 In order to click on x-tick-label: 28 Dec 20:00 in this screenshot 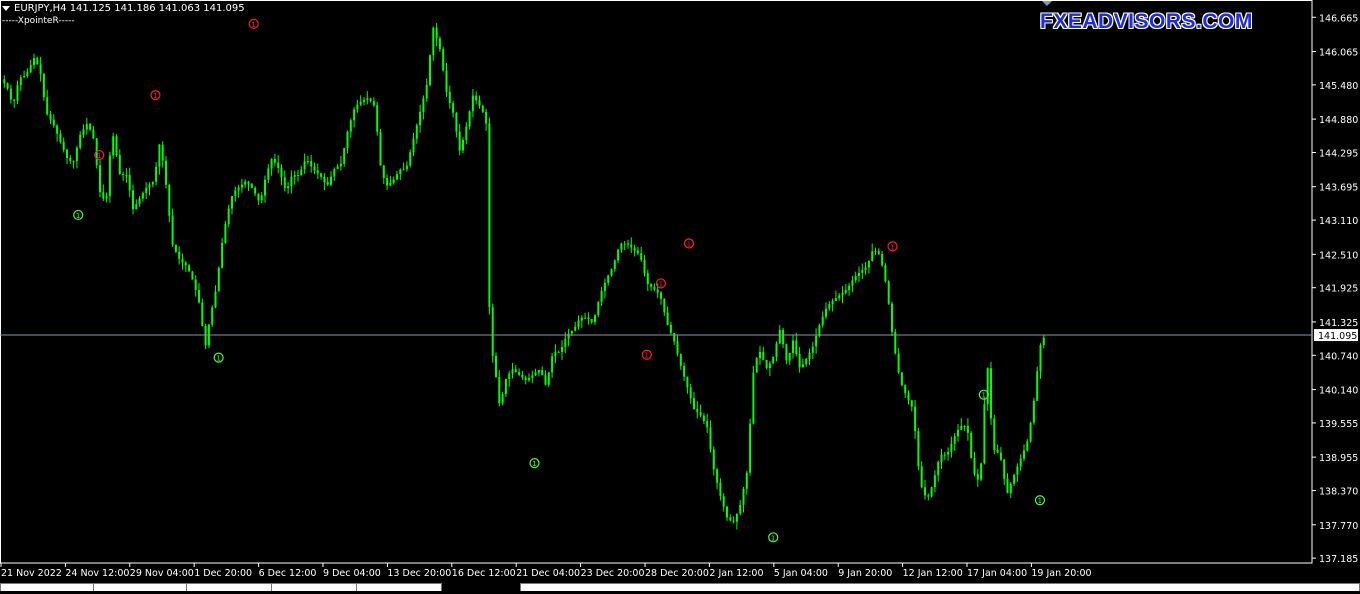, I will do `click(677, 573)`.